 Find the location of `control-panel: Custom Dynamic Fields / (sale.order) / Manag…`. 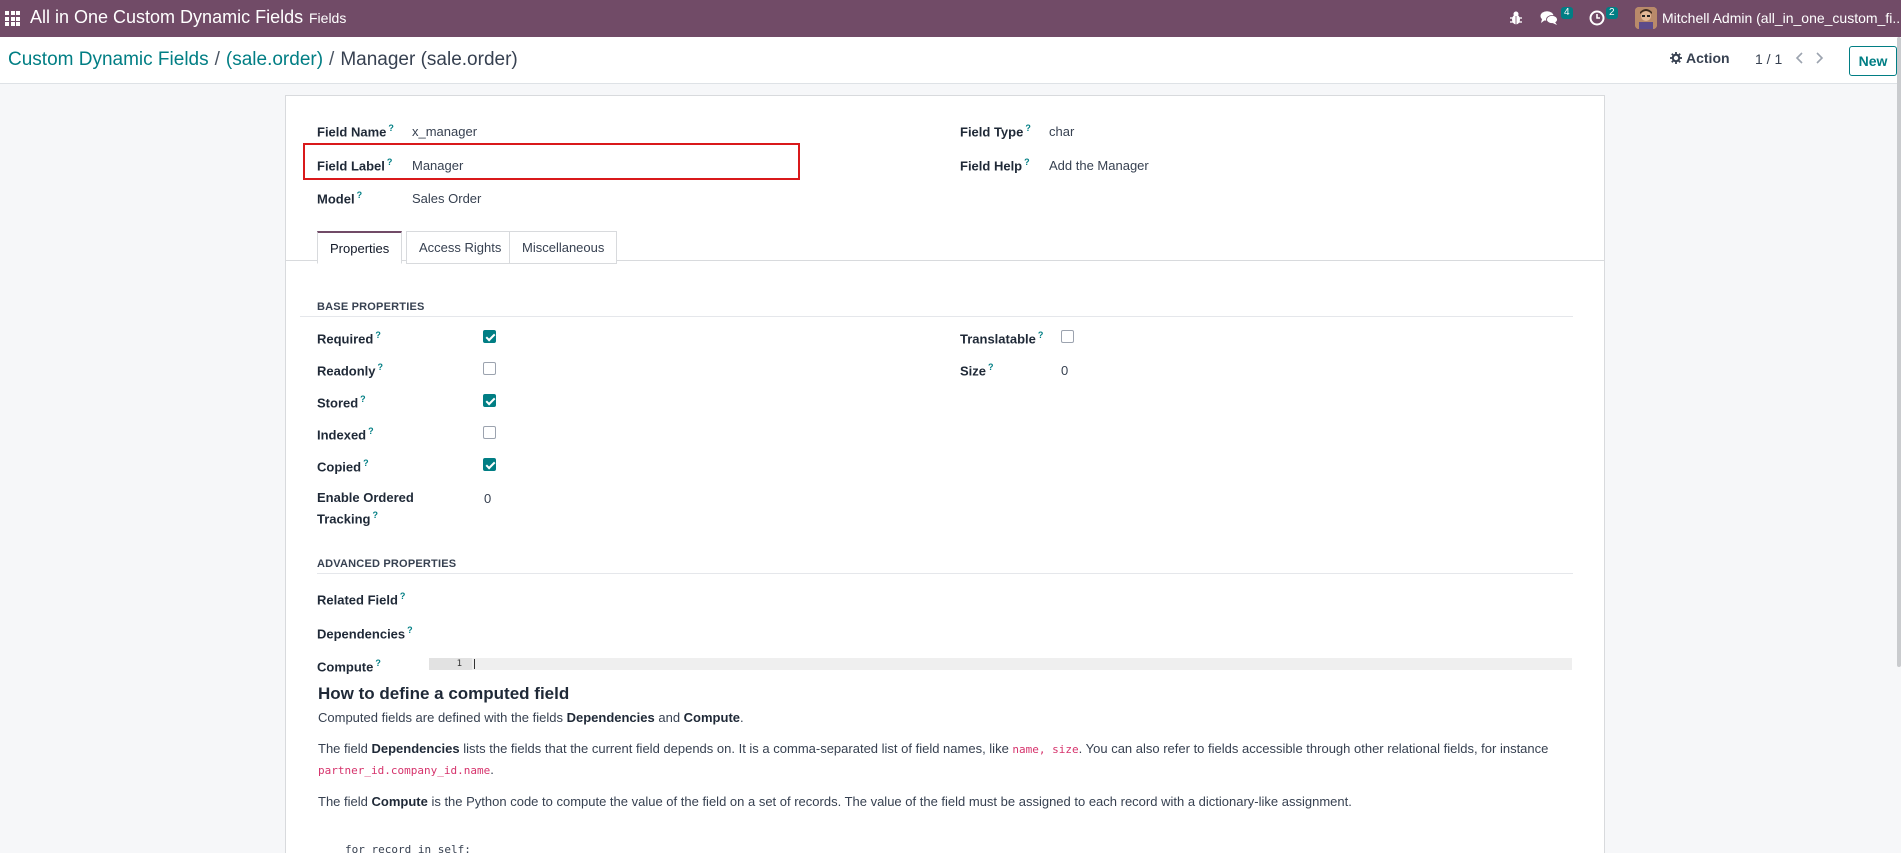

control-panel: Custom Dynamic Fields / (sale.order) / Manag… is located at coordinates (950, 60).